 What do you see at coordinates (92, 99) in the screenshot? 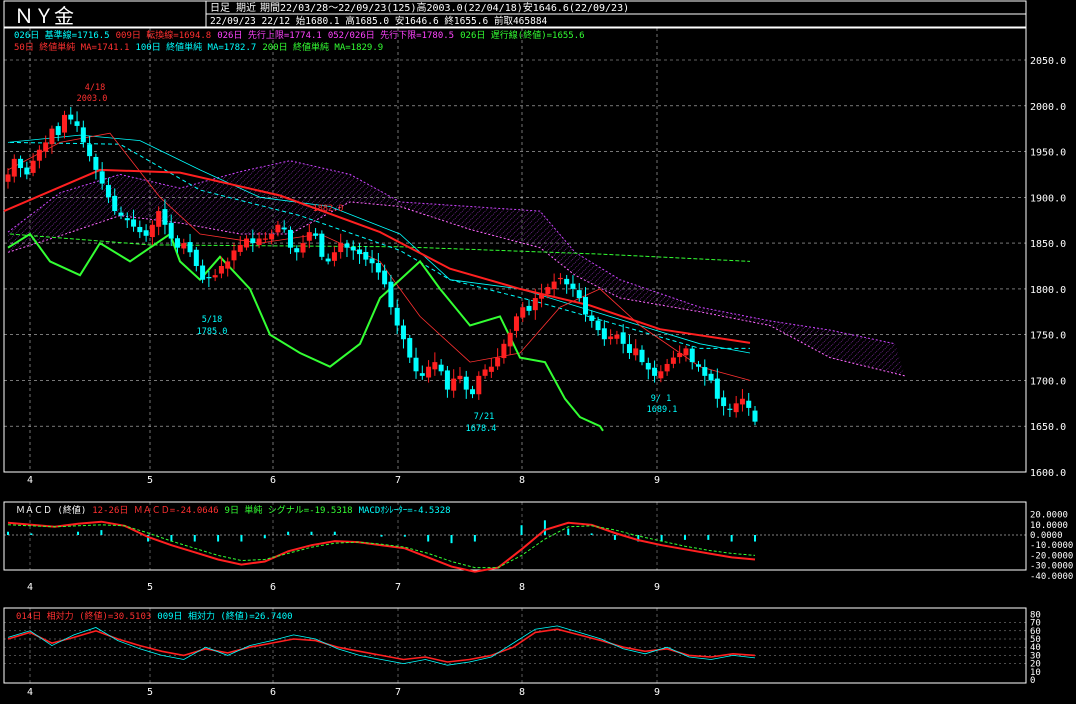
I see `high-value-label: 2003.0` at bounding box center [92, 99].